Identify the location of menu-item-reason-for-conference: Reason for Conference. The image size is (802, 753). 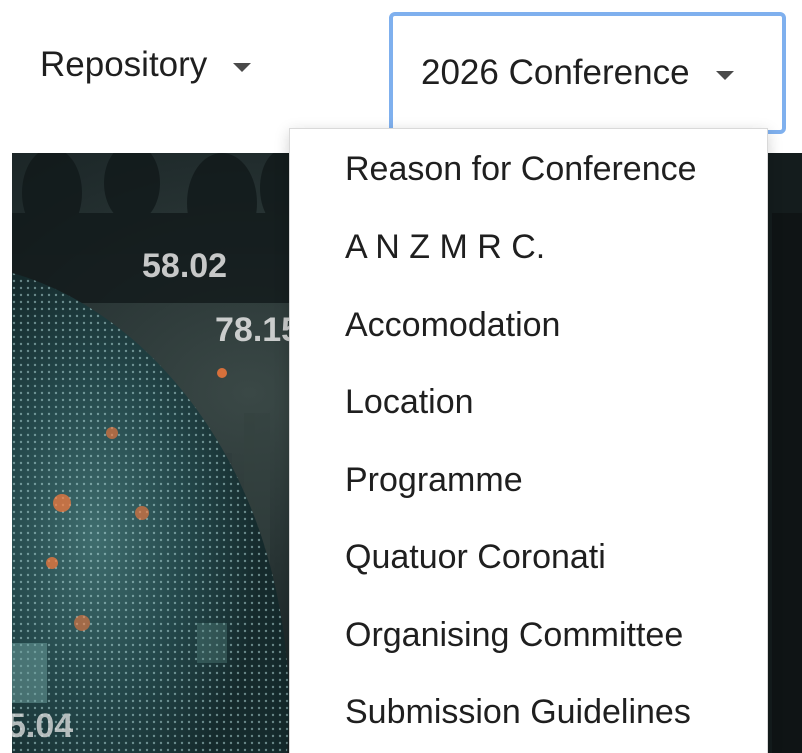
(528, 169).